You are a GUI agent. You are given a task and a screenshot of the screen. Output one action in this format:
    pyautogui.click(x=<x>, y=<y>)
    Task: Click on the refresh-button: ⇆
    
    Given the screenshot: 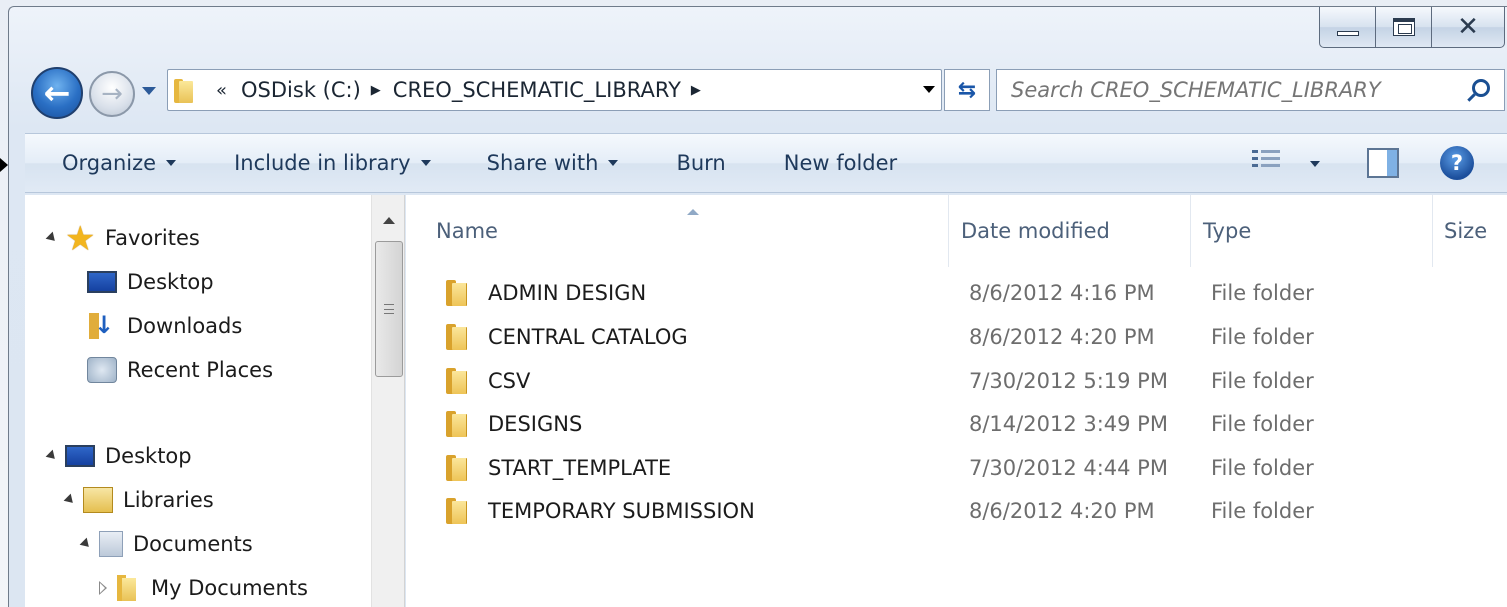 What is the action you would take?
    pyautogui.click(x=967, y=90)
    